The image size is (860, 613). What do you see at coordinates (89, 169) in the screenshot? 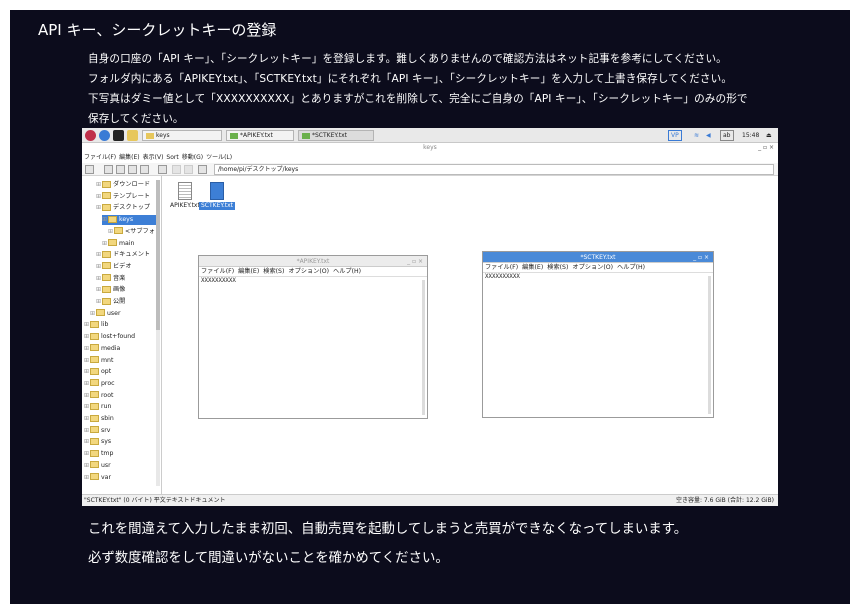
I see `new-tab-icon` at bounding box center [89, 169].